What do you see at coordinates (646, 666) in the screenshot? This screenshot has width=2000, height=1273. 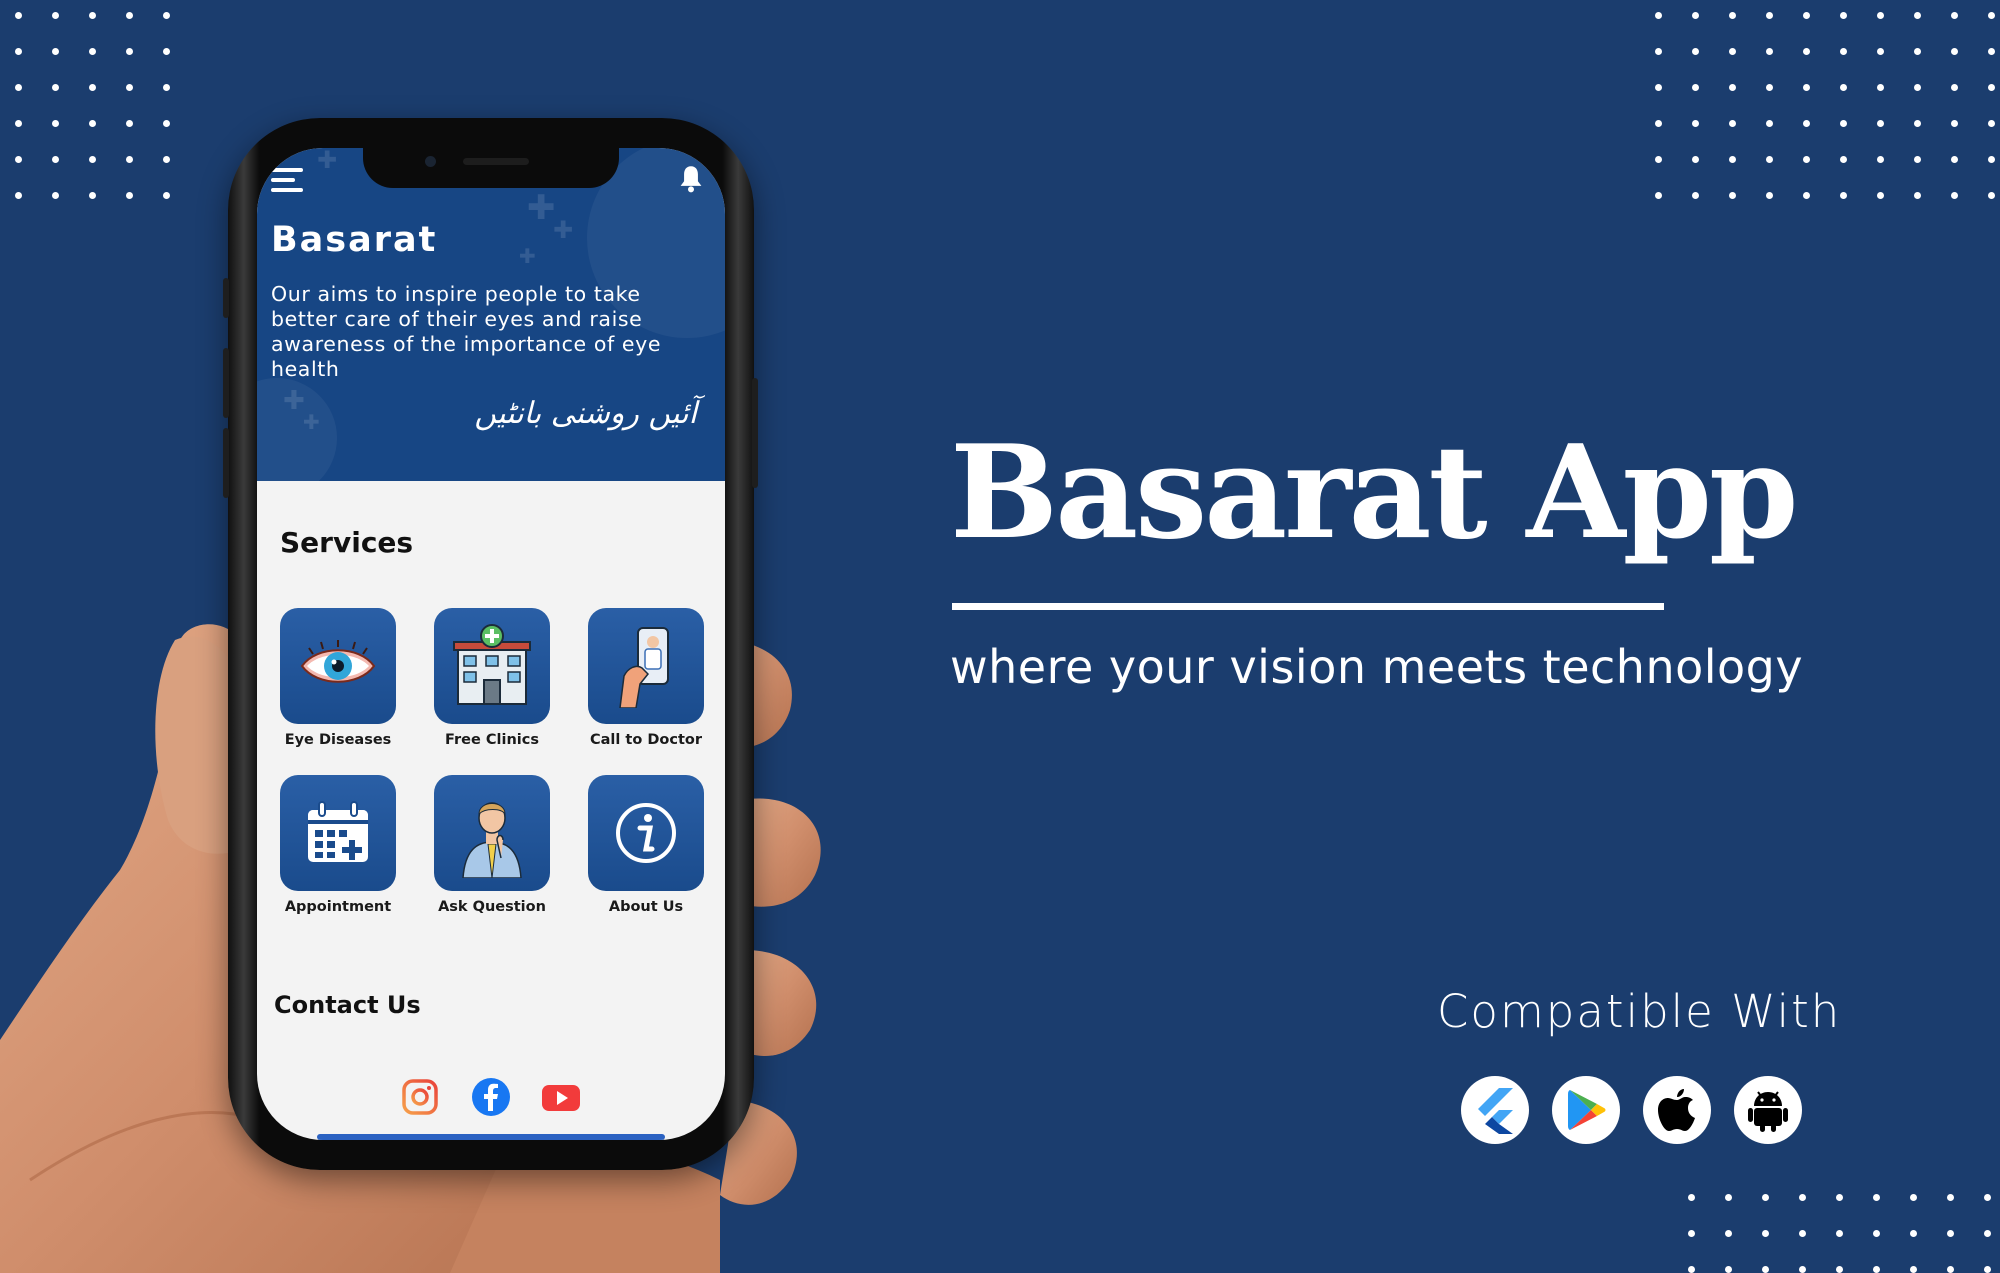 I see `phone-doctor-icon` at bounding box center [646, 666].